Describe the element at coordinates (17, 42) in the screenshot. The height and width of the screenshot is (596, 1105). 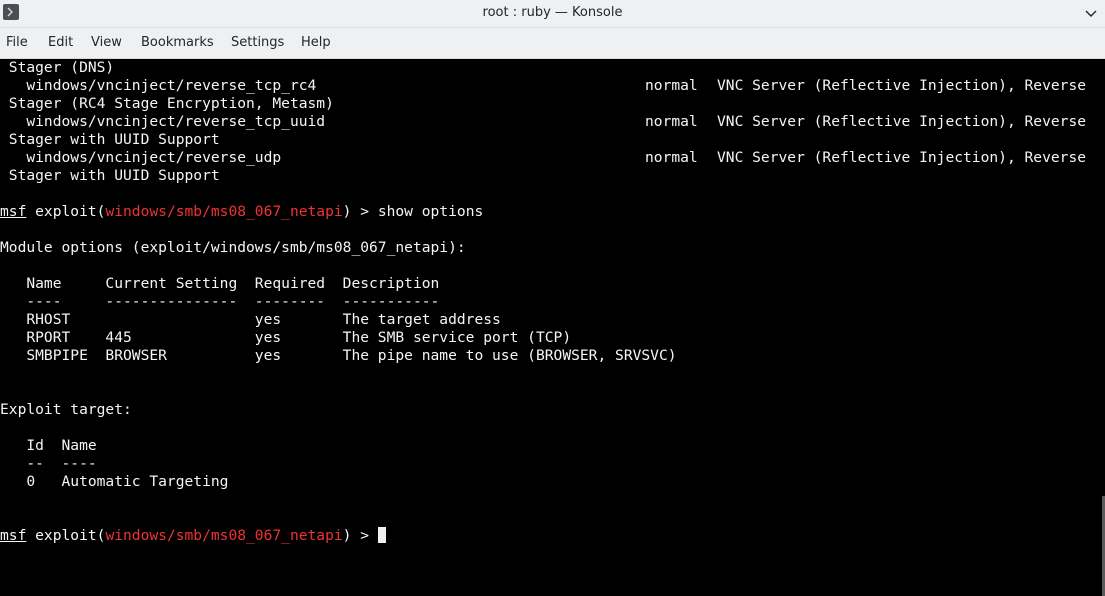
I see `menu-file: File` at that location.